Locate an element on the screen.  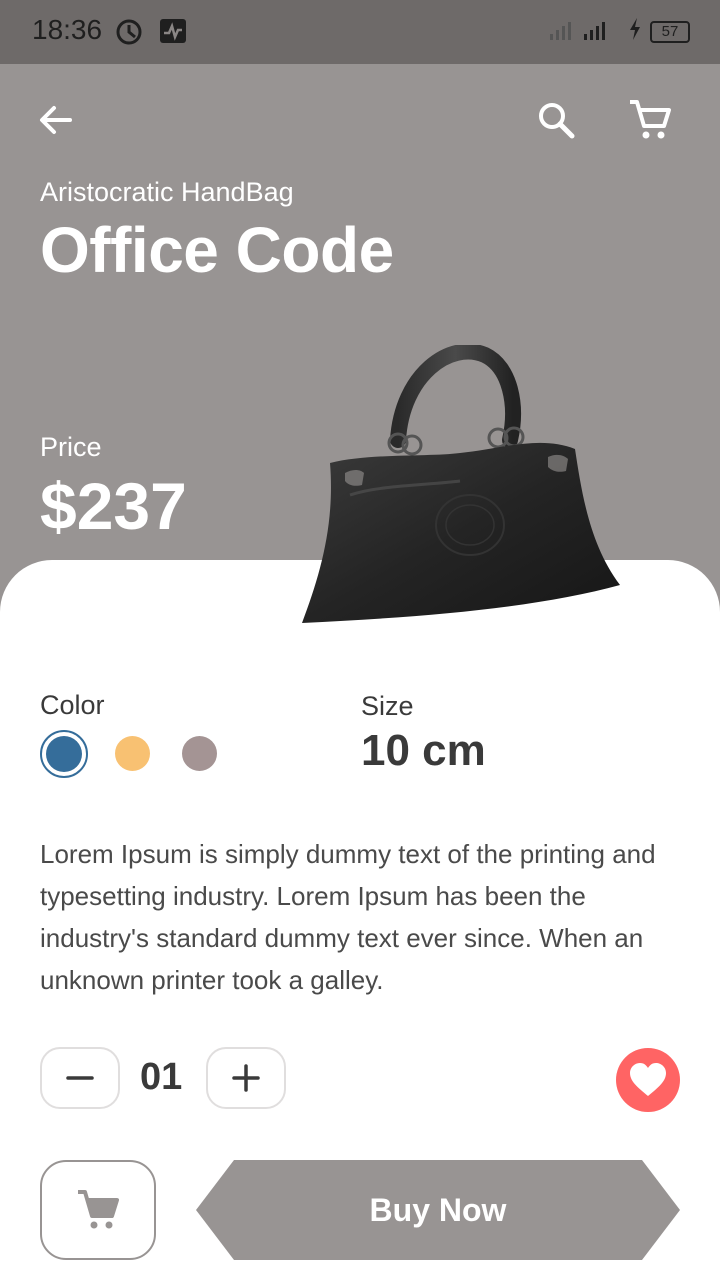
favorite-button is located at coordinates (648, 1080).